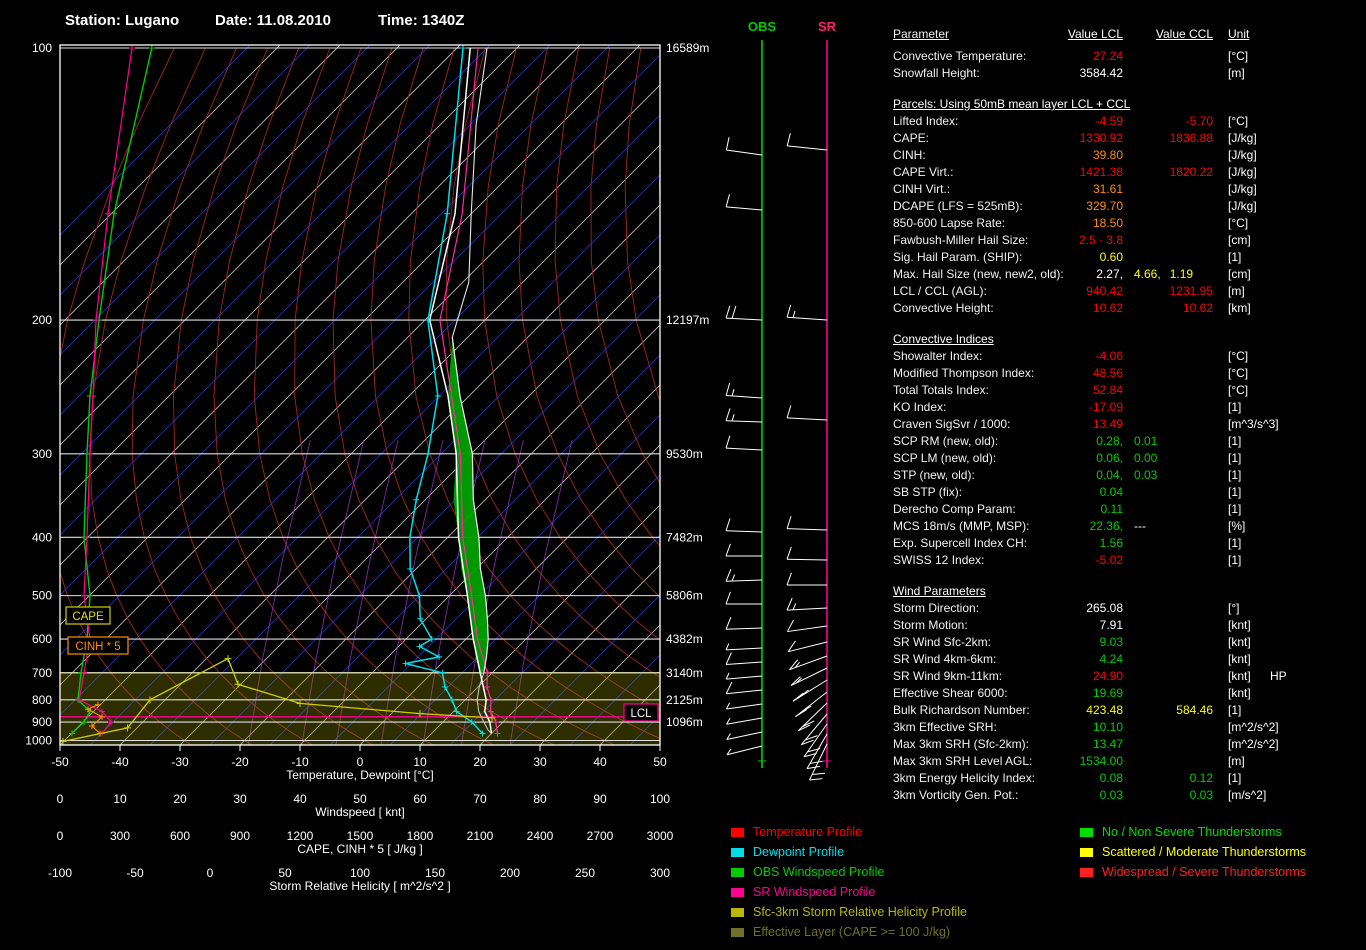  Describe the element at coordinates (684, 673) in the screenshot. I see `svg-text: 3140m` at that location.